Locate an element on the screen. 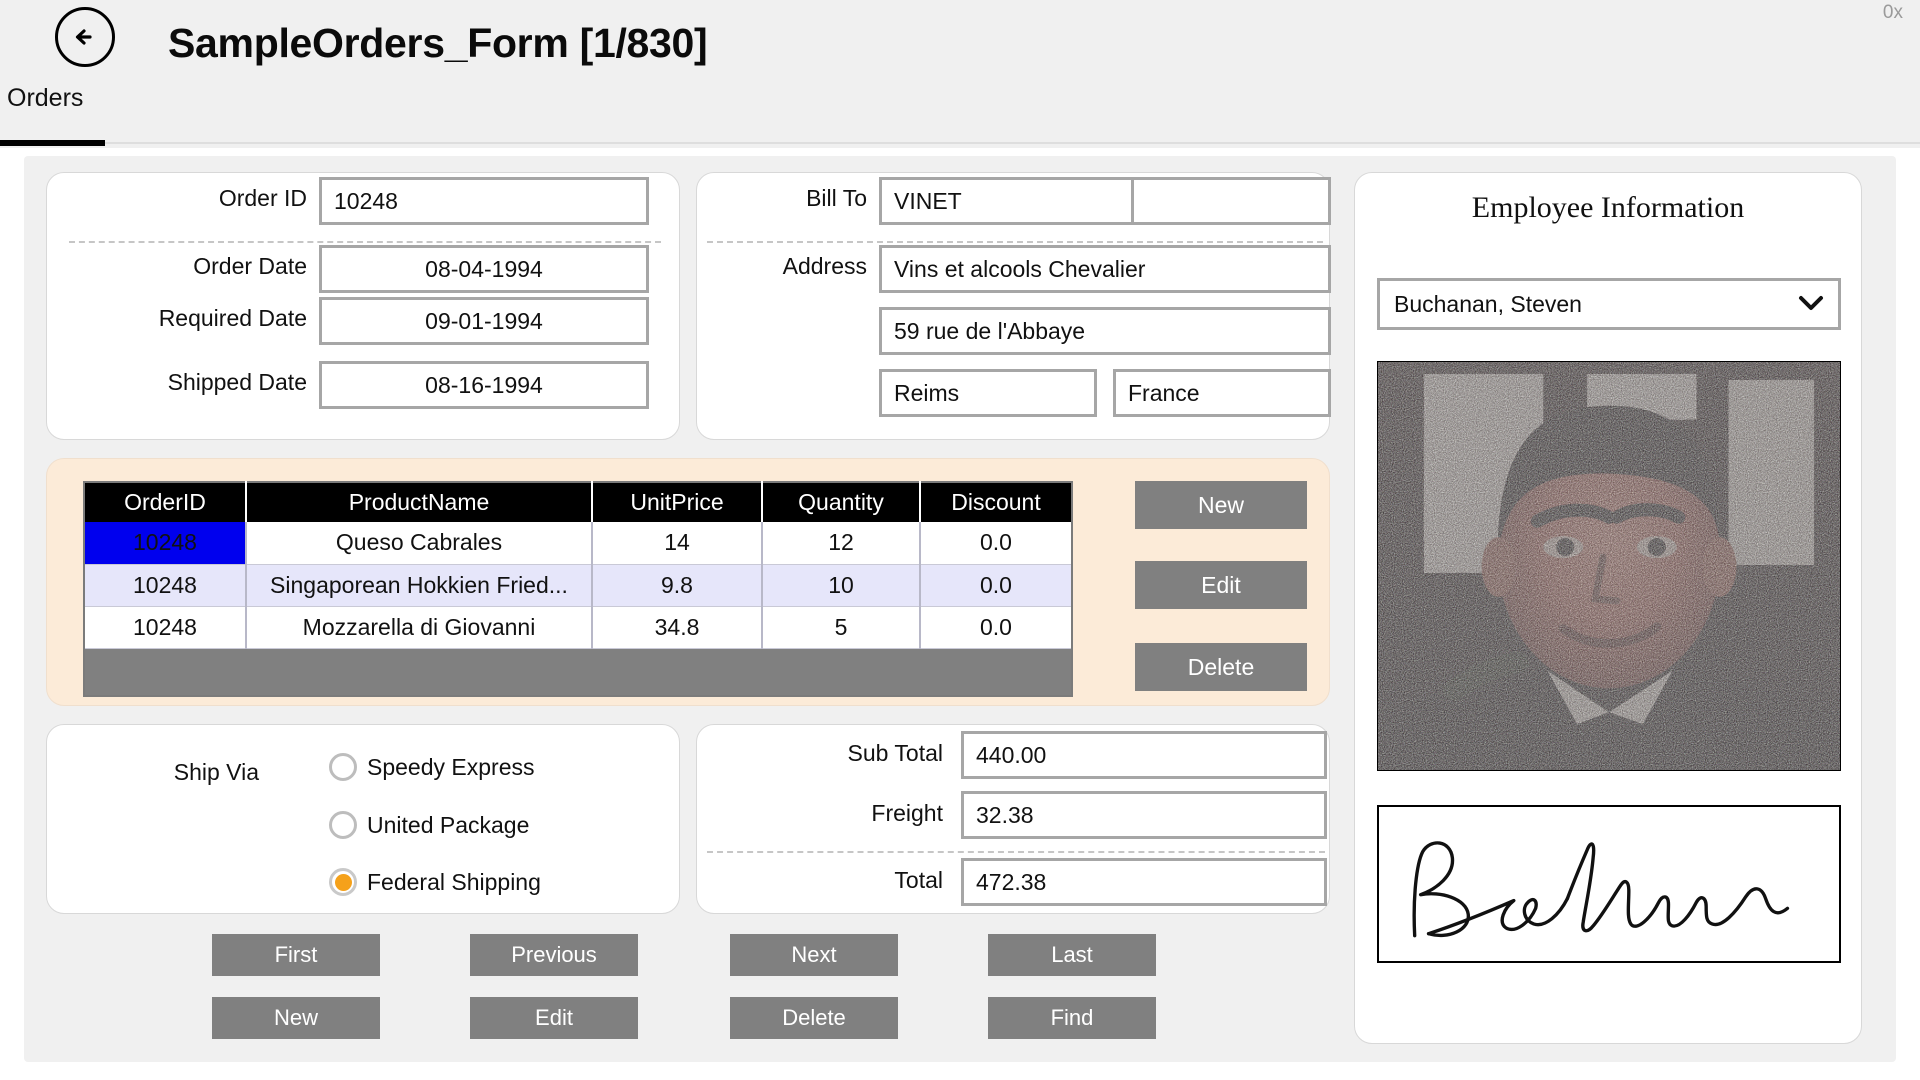 This screenshot has height=1080, width=1920. label-required-date: Required Date is located at coordinates (232, 318).